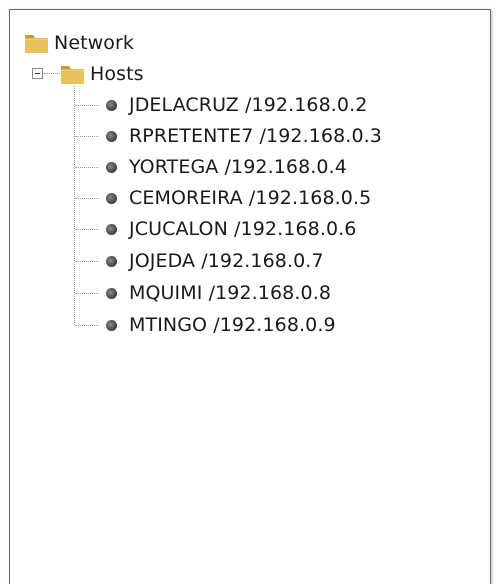 This screenshot has width=501, height=584. What do you see at coordinates (243, 229) in the screenshot?
I see `host-label: JCUCALON /192.168.0.6` at bounding box center [243, 229].